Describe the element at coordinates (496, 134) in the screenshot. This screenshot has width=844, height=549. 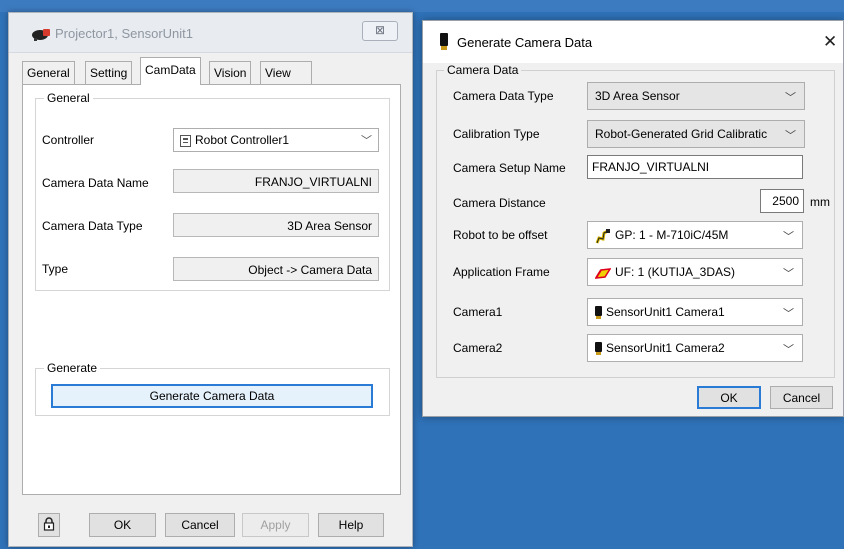
I see `calibration-type-label: Calibration Type` at that location.